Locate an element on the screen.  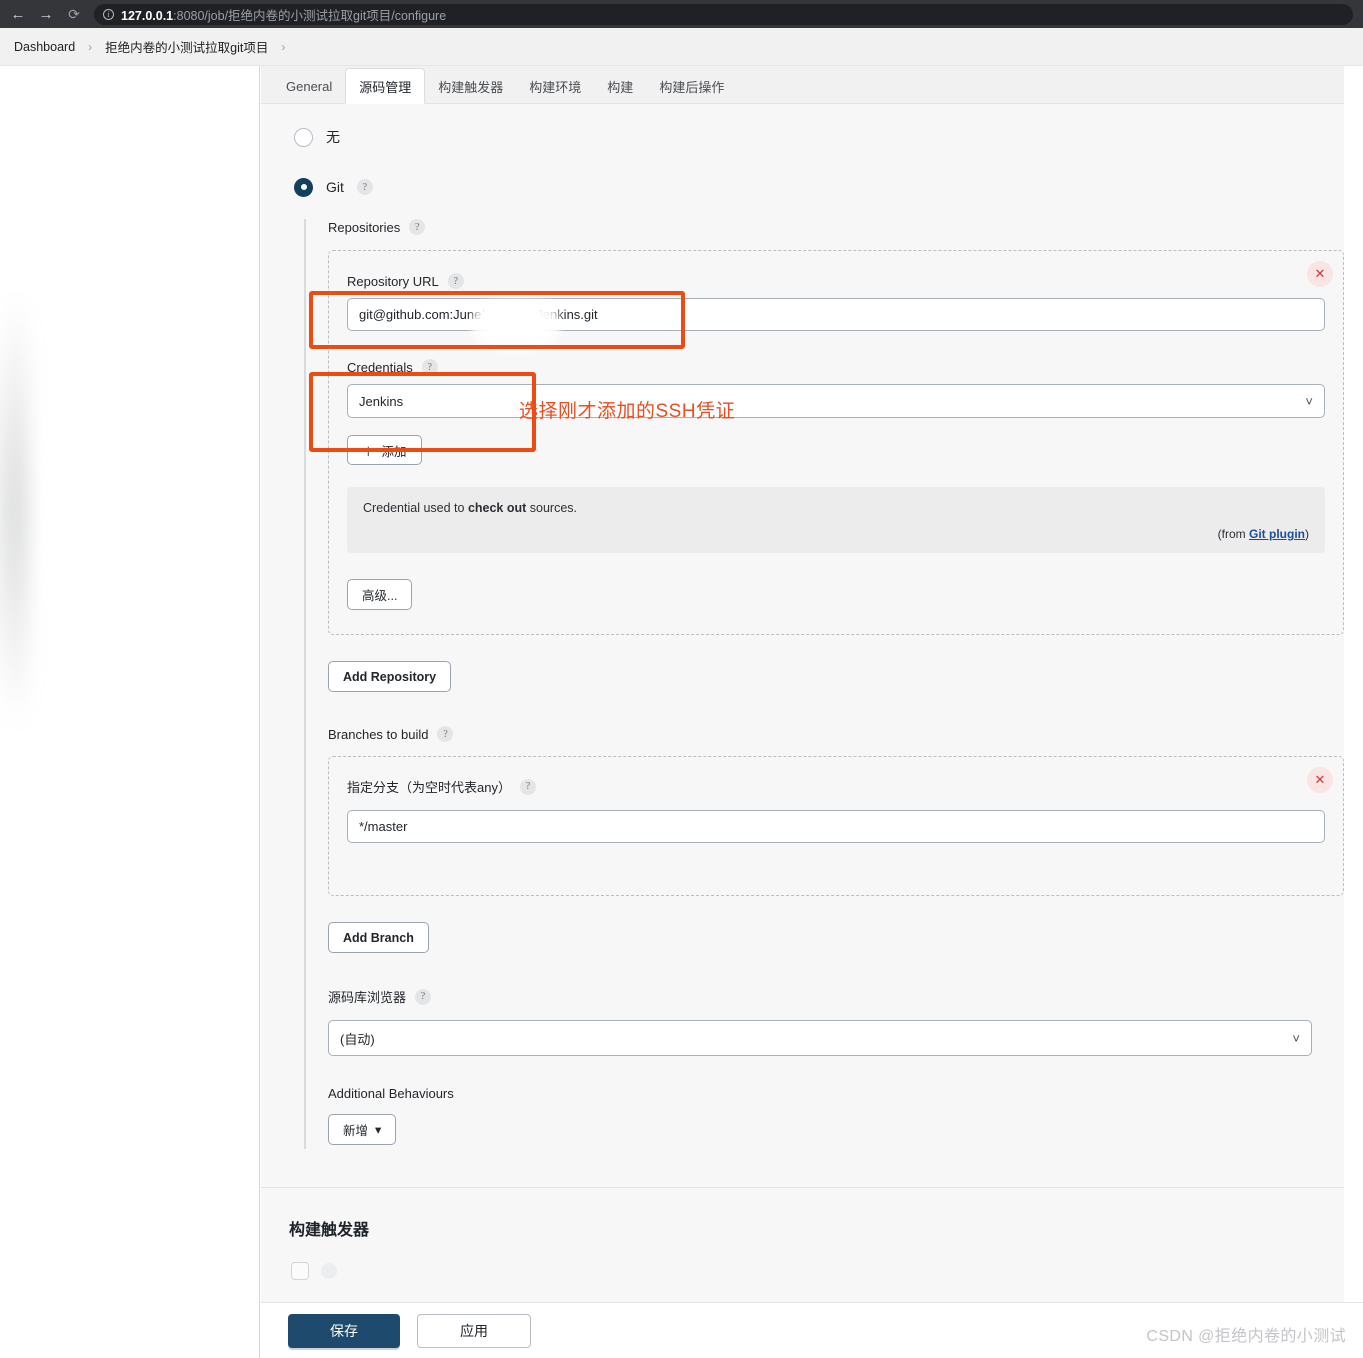
branch-spec-label: 指定分支（为空时代表any） is located at coordinates (429, 787).